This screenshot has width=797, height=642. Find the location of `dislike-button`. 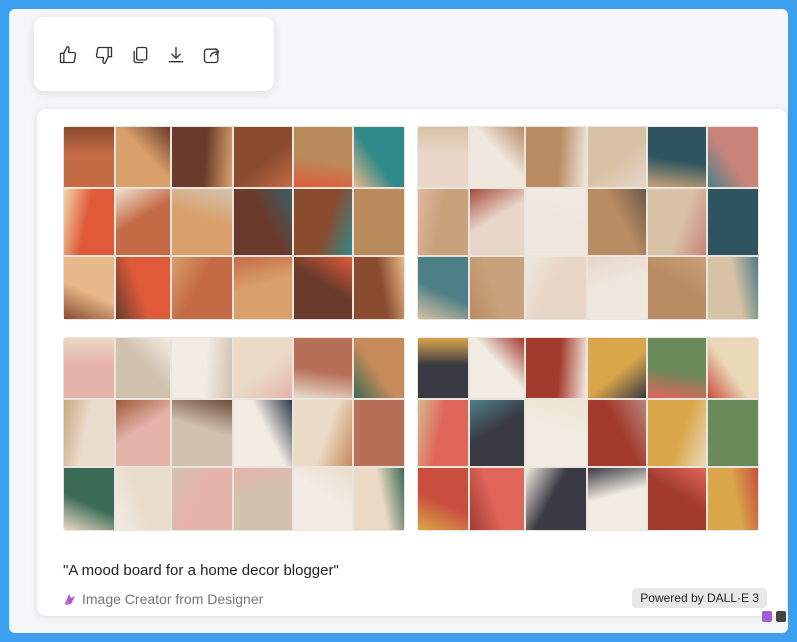

dislike-button is located at coordinates (104, 55).